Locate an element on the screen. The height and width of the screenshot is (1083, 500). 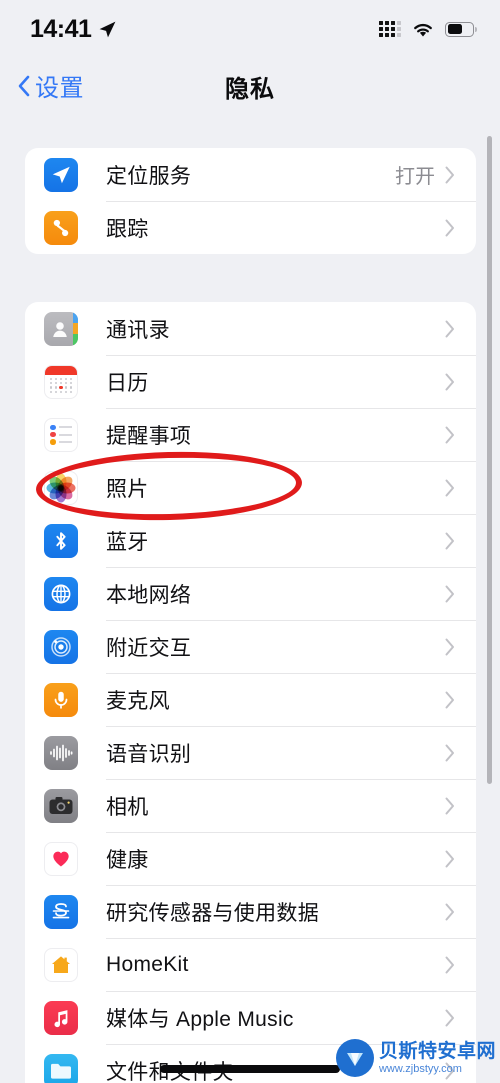
settings-row-label: 蓝牙 is located at coordinates (127, 542).